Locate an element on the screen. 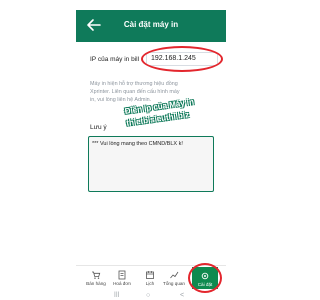 The width and height of the screenshot is (320, 300). ip-field-label: IP của máy in bill is located at coordinates (115, 59).